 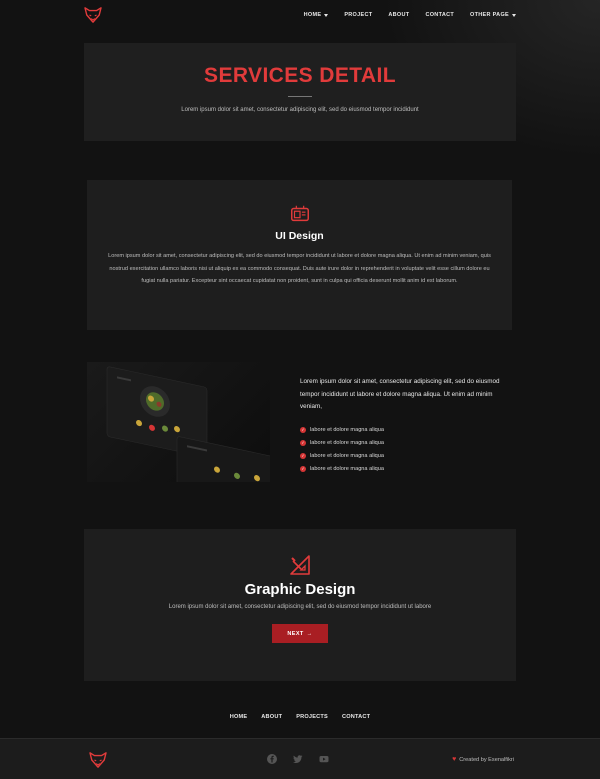 I want to click on title-divider, so click(x=300, y=96).